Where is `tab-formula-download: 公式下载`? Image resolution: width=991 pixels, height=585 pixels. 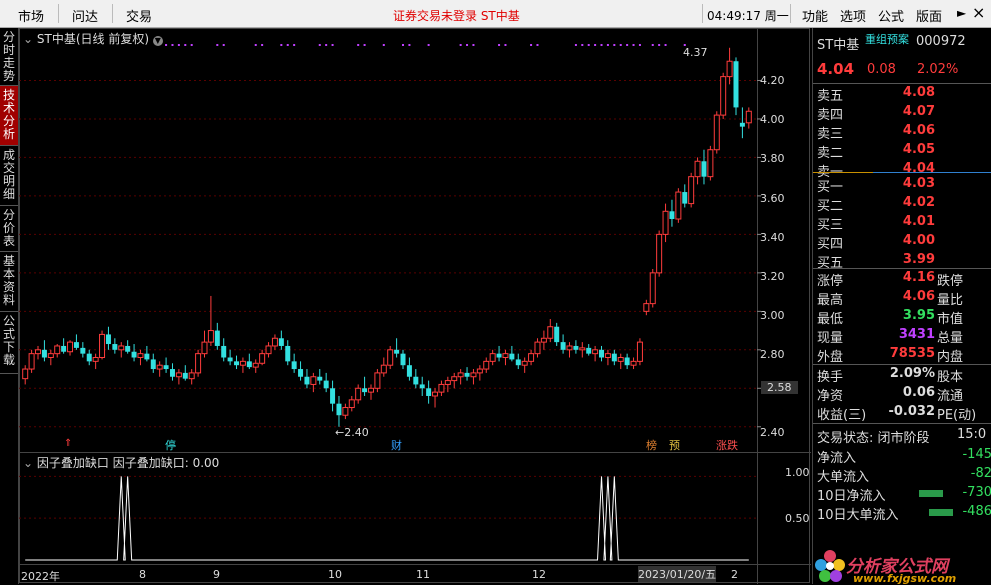
tab-formula-download: 公式下载 is located at coordinates (9, 343).